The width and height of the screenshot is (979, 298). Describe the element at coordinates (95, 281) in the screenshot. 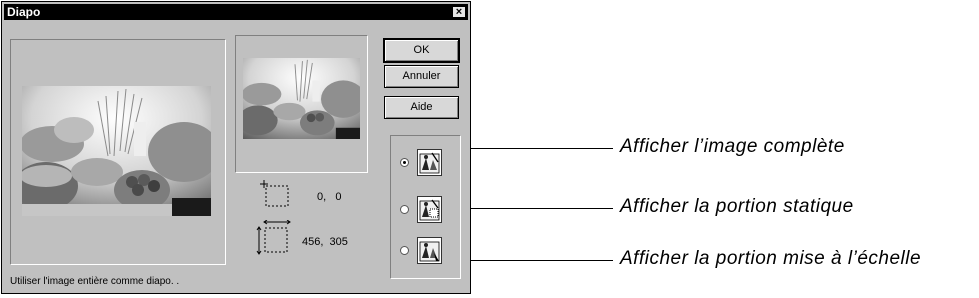

I see `status-bar-text: Utiliser l'image entière comme diapo. .` at that location.